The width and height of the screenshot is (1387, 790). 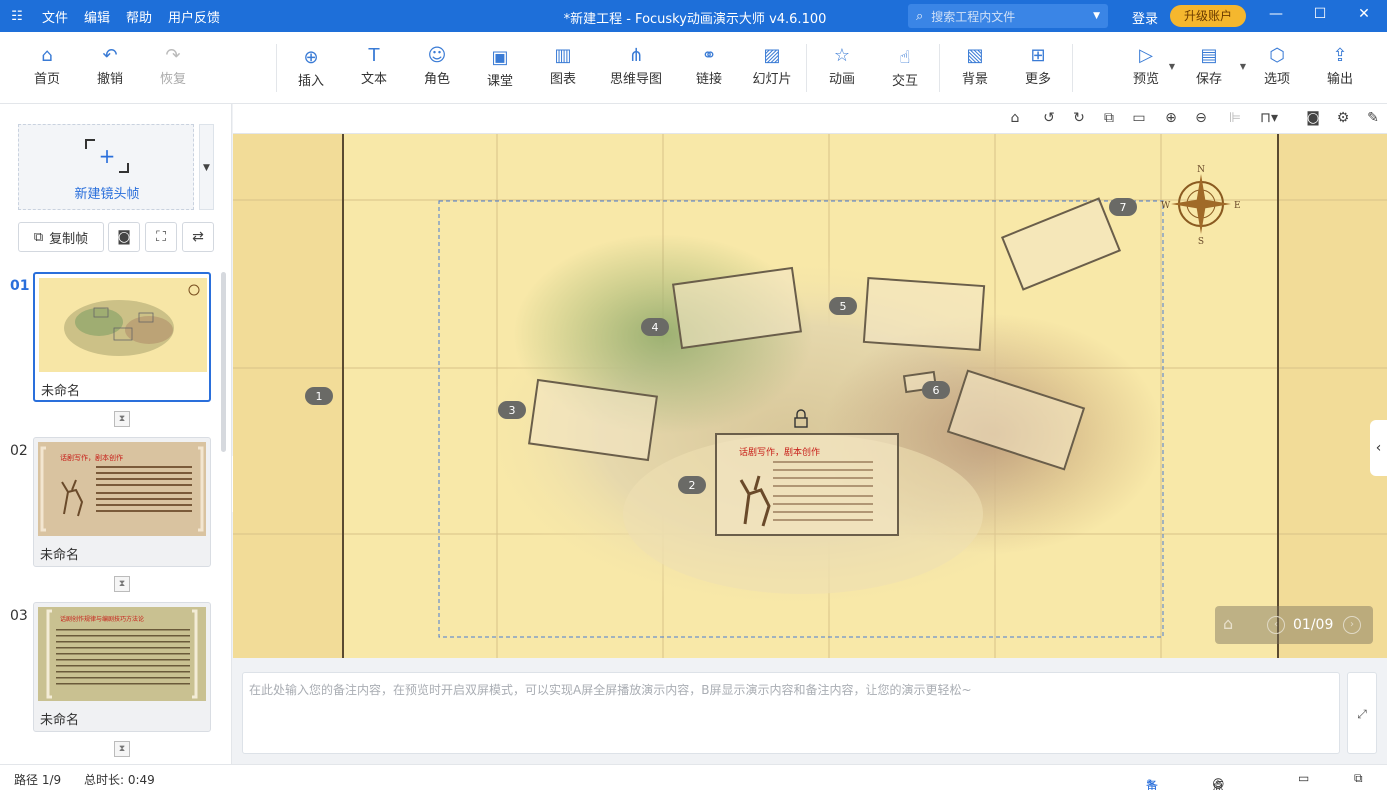 What do you see at coordinates (1358, 778) in the screenshot?
I see `window-icon: ⧉` at bounding box center [1358, 778].